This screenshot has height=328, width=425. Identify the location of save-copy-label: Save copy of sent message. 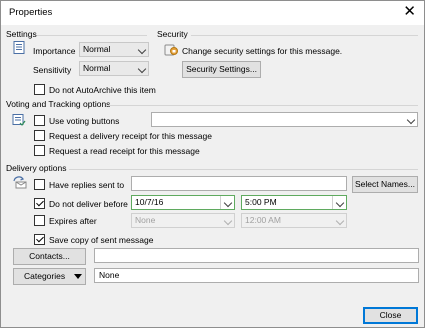
(101, 240).